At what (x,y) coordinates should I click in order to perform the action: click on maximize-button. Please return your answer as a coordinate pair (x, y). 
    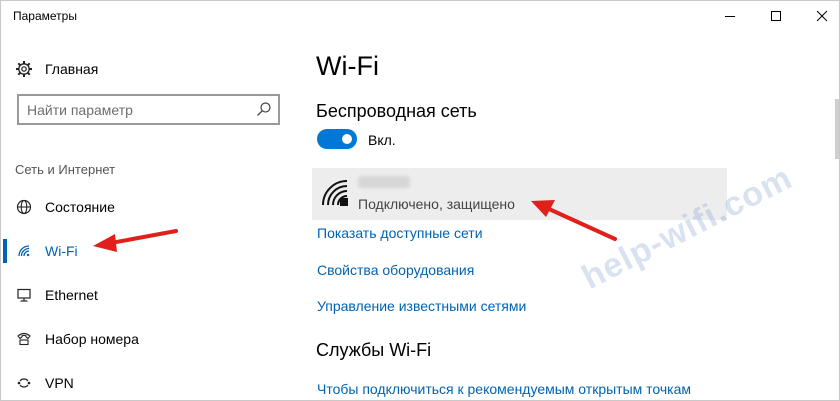
    Looking at the image, I should click on (776, 16).